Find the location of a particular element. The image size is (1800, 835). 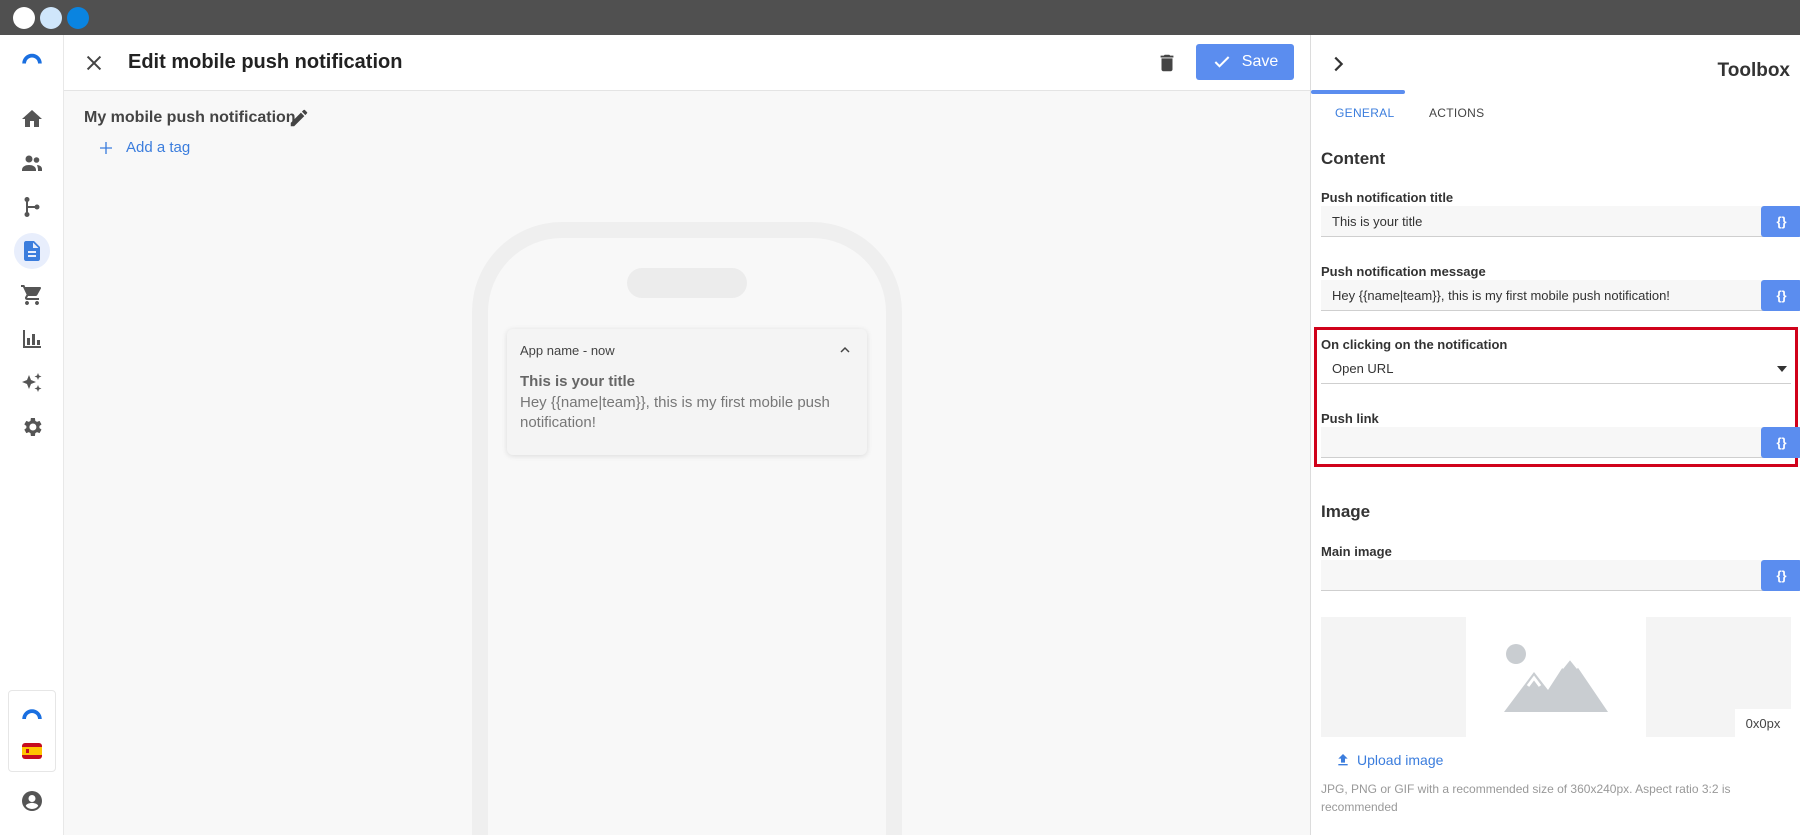

people-icon is located at coordinates (32, 163).